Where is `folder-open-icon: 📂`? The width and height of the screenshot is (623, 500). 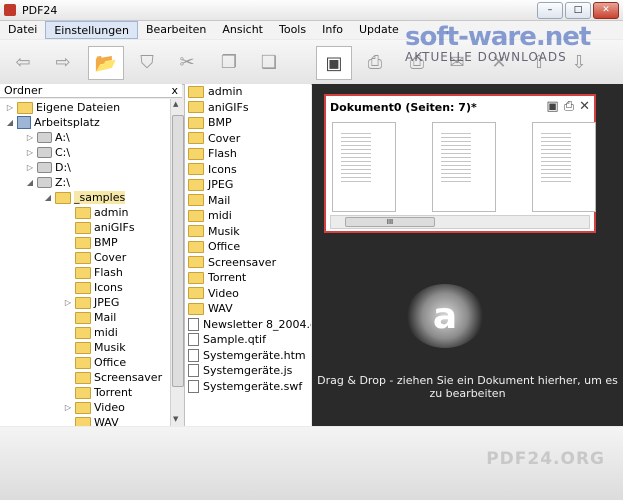
folder-open-icon: 📂 is located at coordinates (106, 63).